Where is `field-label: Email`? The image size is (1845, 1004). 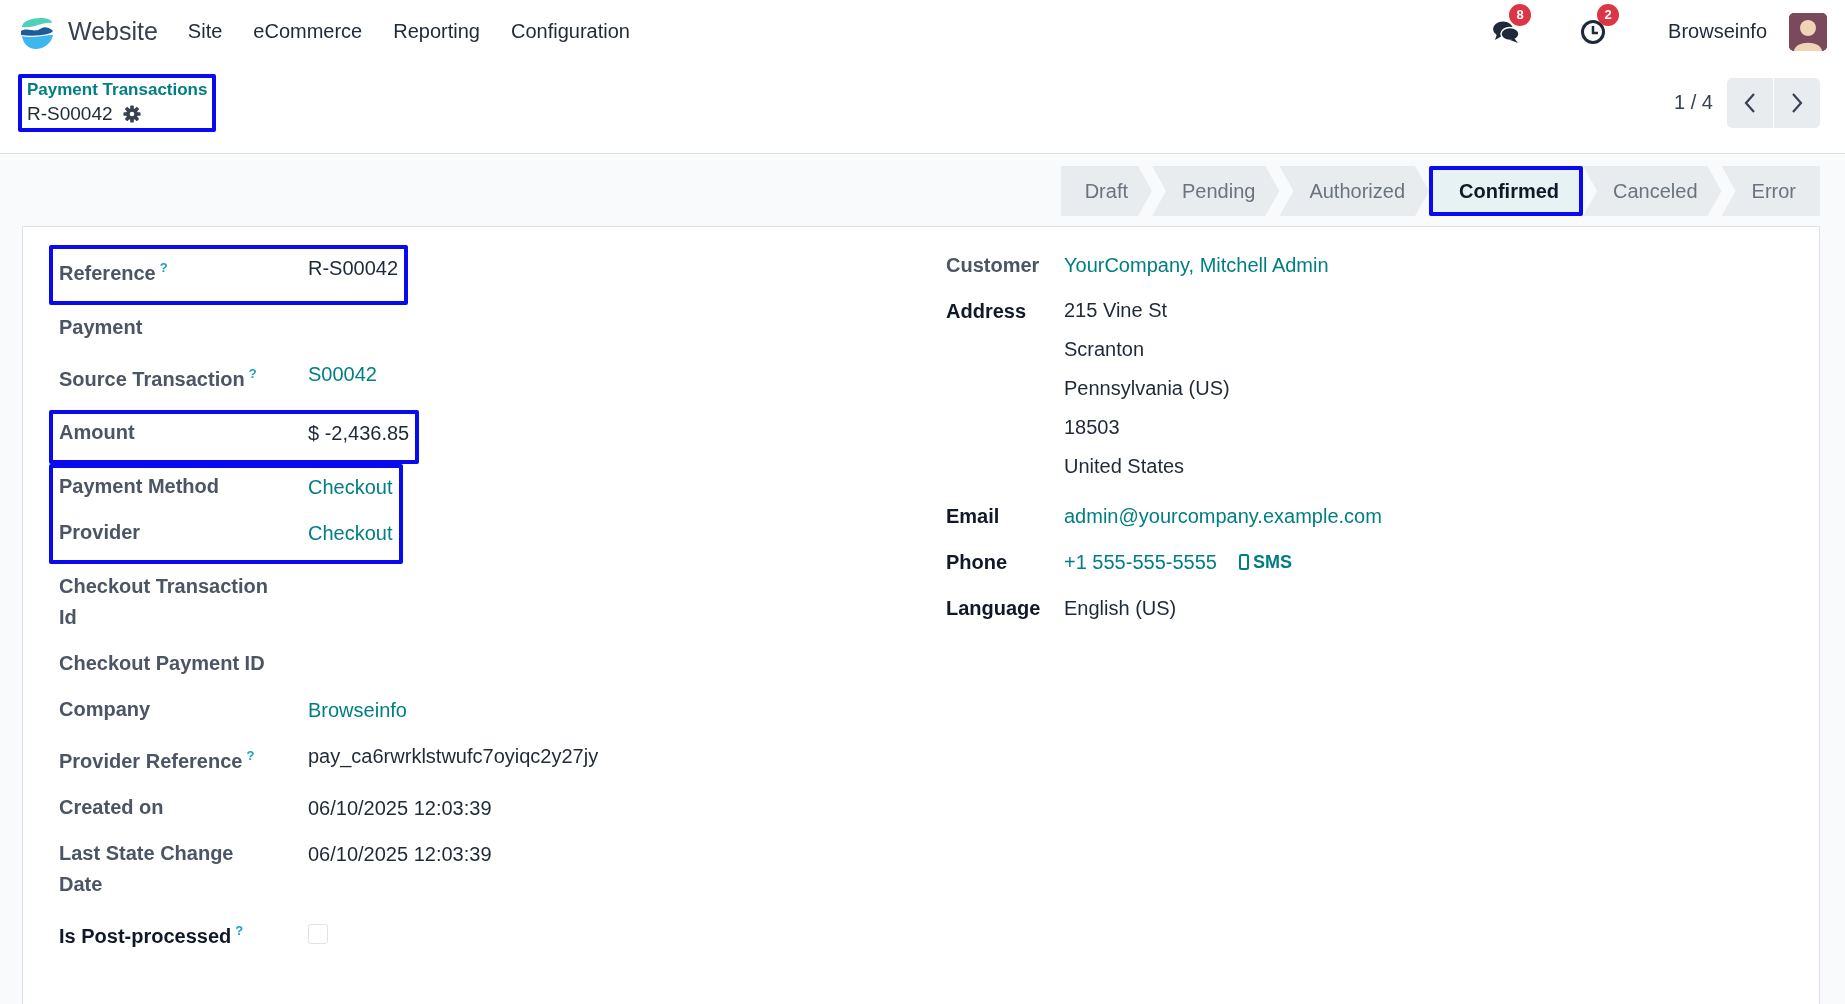
field-label: Email is located at coordinates (973, 516).